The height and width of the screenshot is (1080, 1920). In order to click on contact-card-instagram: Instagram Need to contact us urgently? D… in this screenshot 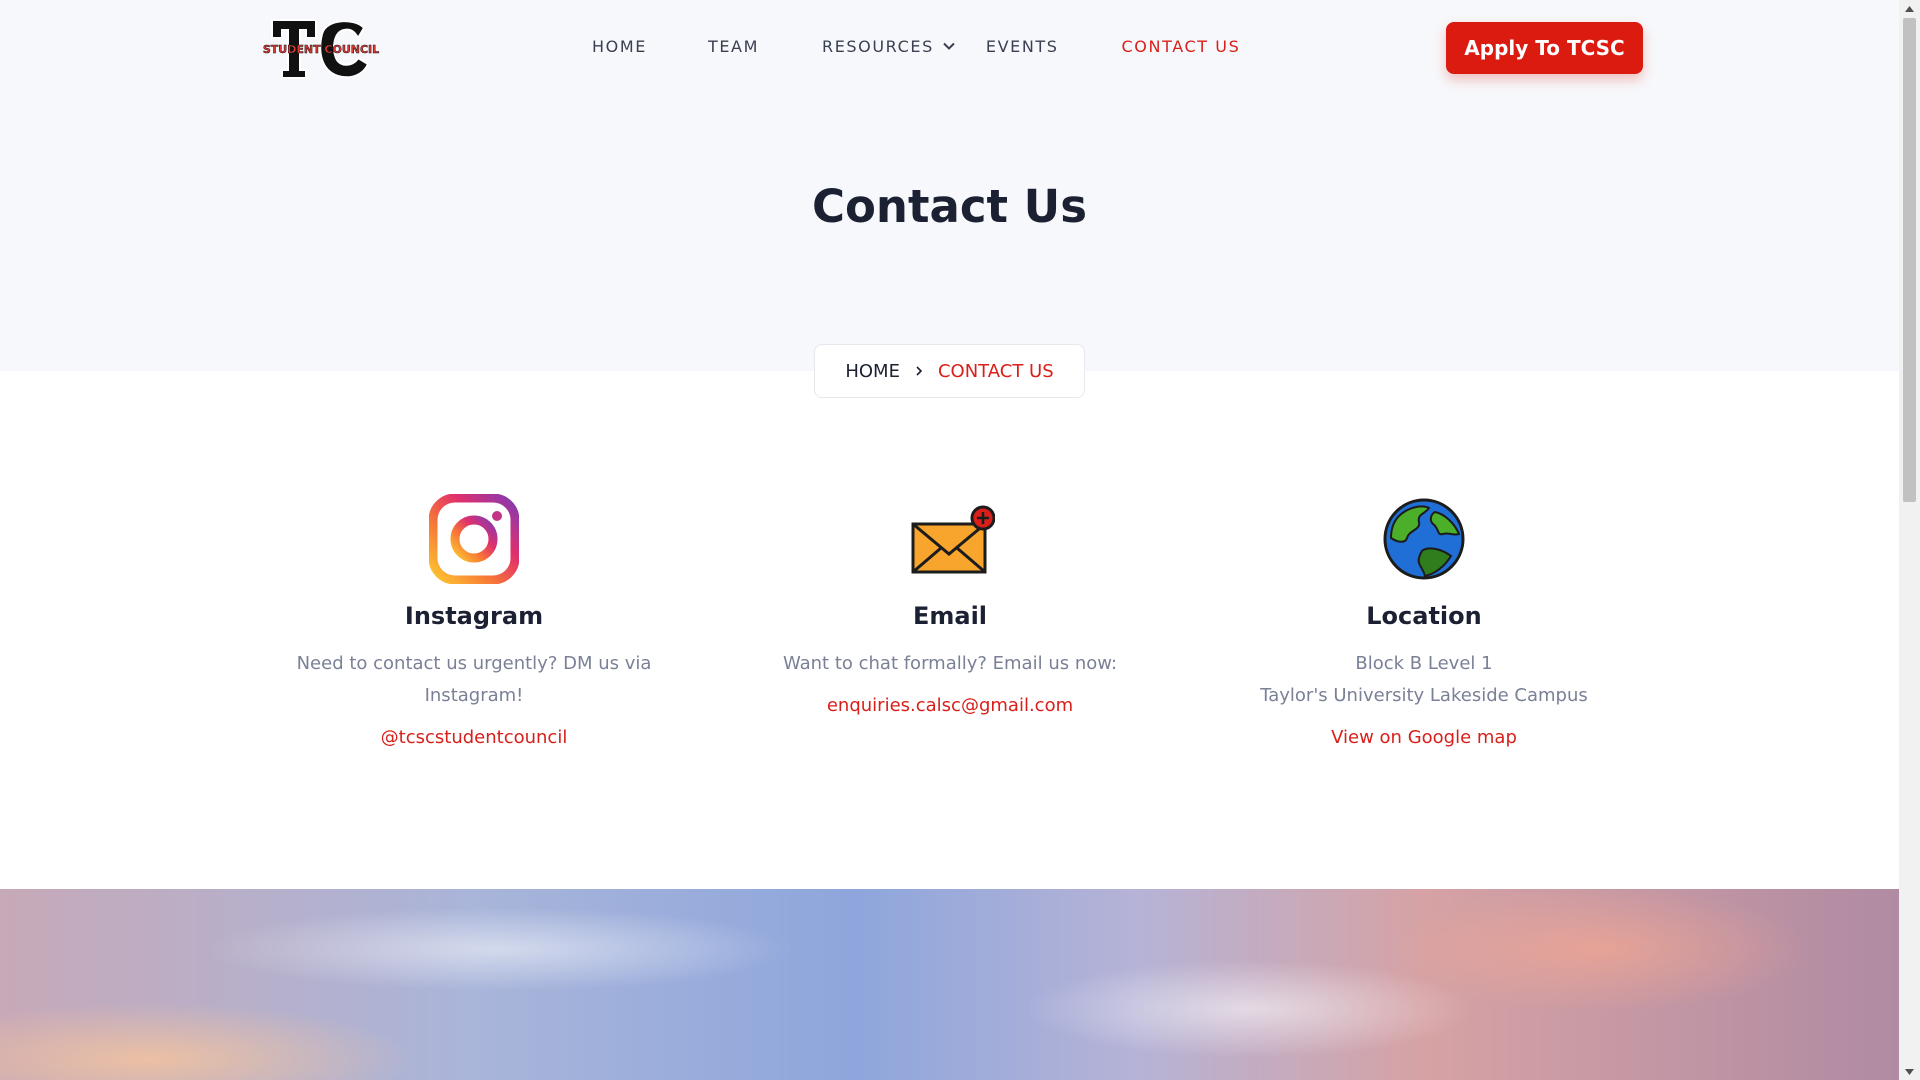, I will do `click(474, 621)`.